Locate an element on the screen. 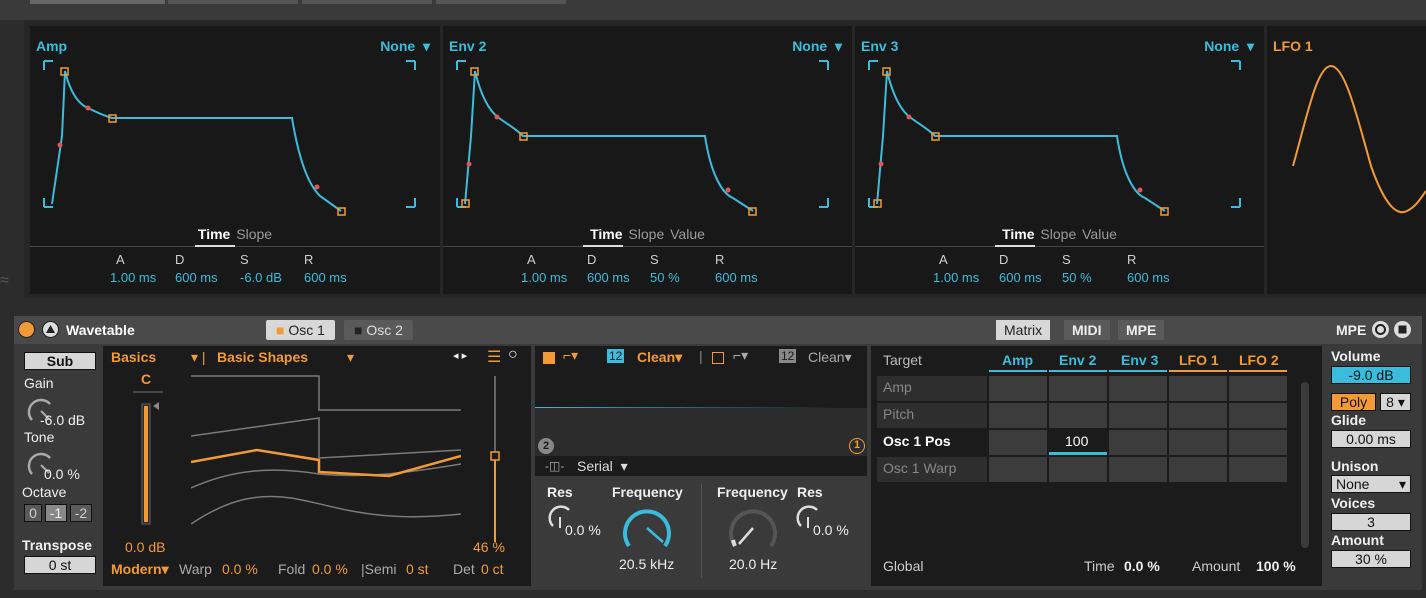 The width and height of the screenshot is (1426, 598). wavetable-position-slider is located at coordinates (495, 459).